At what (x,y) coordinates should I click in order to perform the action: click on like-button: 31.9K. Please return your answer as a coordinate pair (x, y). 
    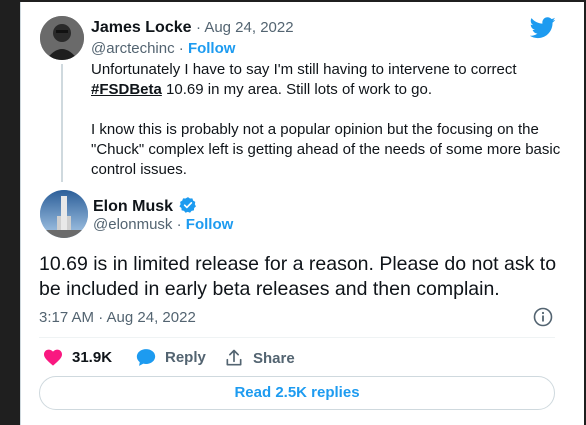
    Looking at the image, I should click on (77, 357).